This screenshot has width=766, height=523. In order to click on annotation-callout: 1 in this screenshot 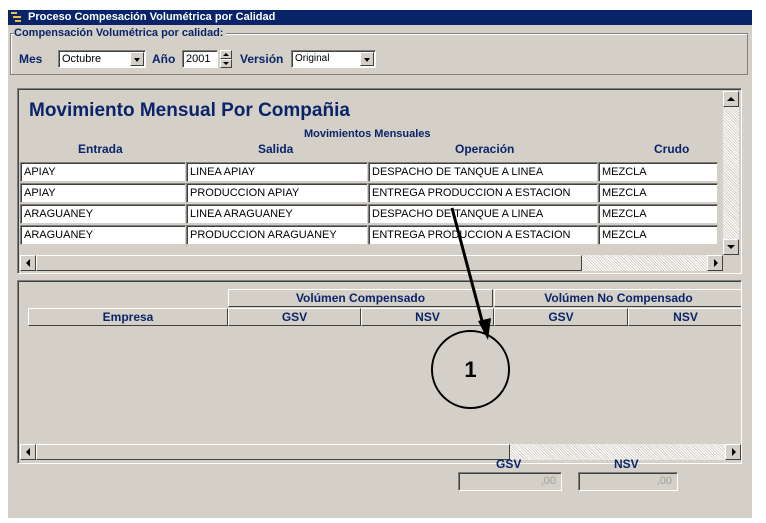, I will do `click(470, 369)`.